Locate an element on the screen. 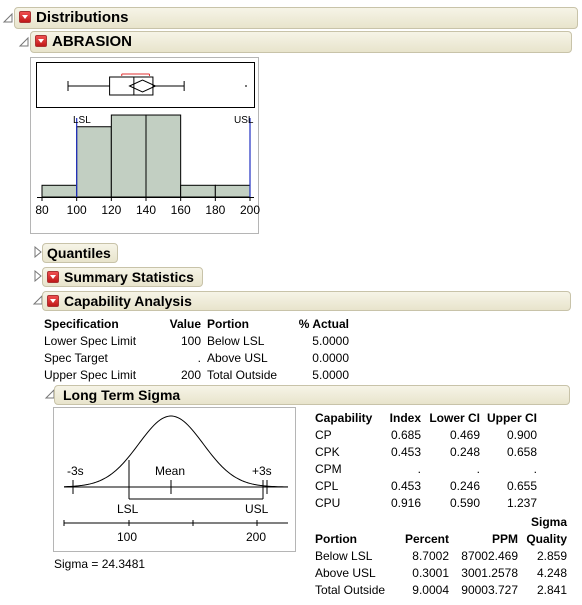  spec-cell: Below LSL is located at coordinates (236, 341).